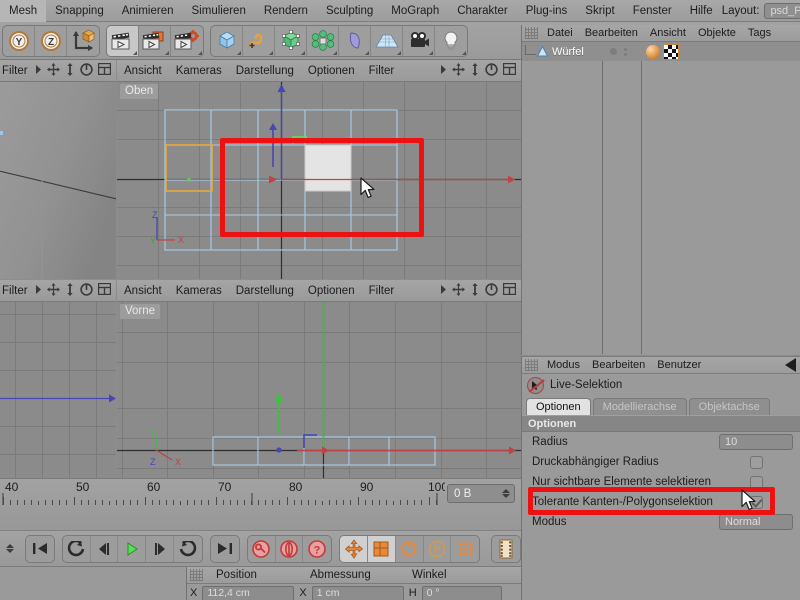 The height and width of the screenshot is (600, 800). I want to click on viewport-canvas-perspective-bottom, so click(58, 390).